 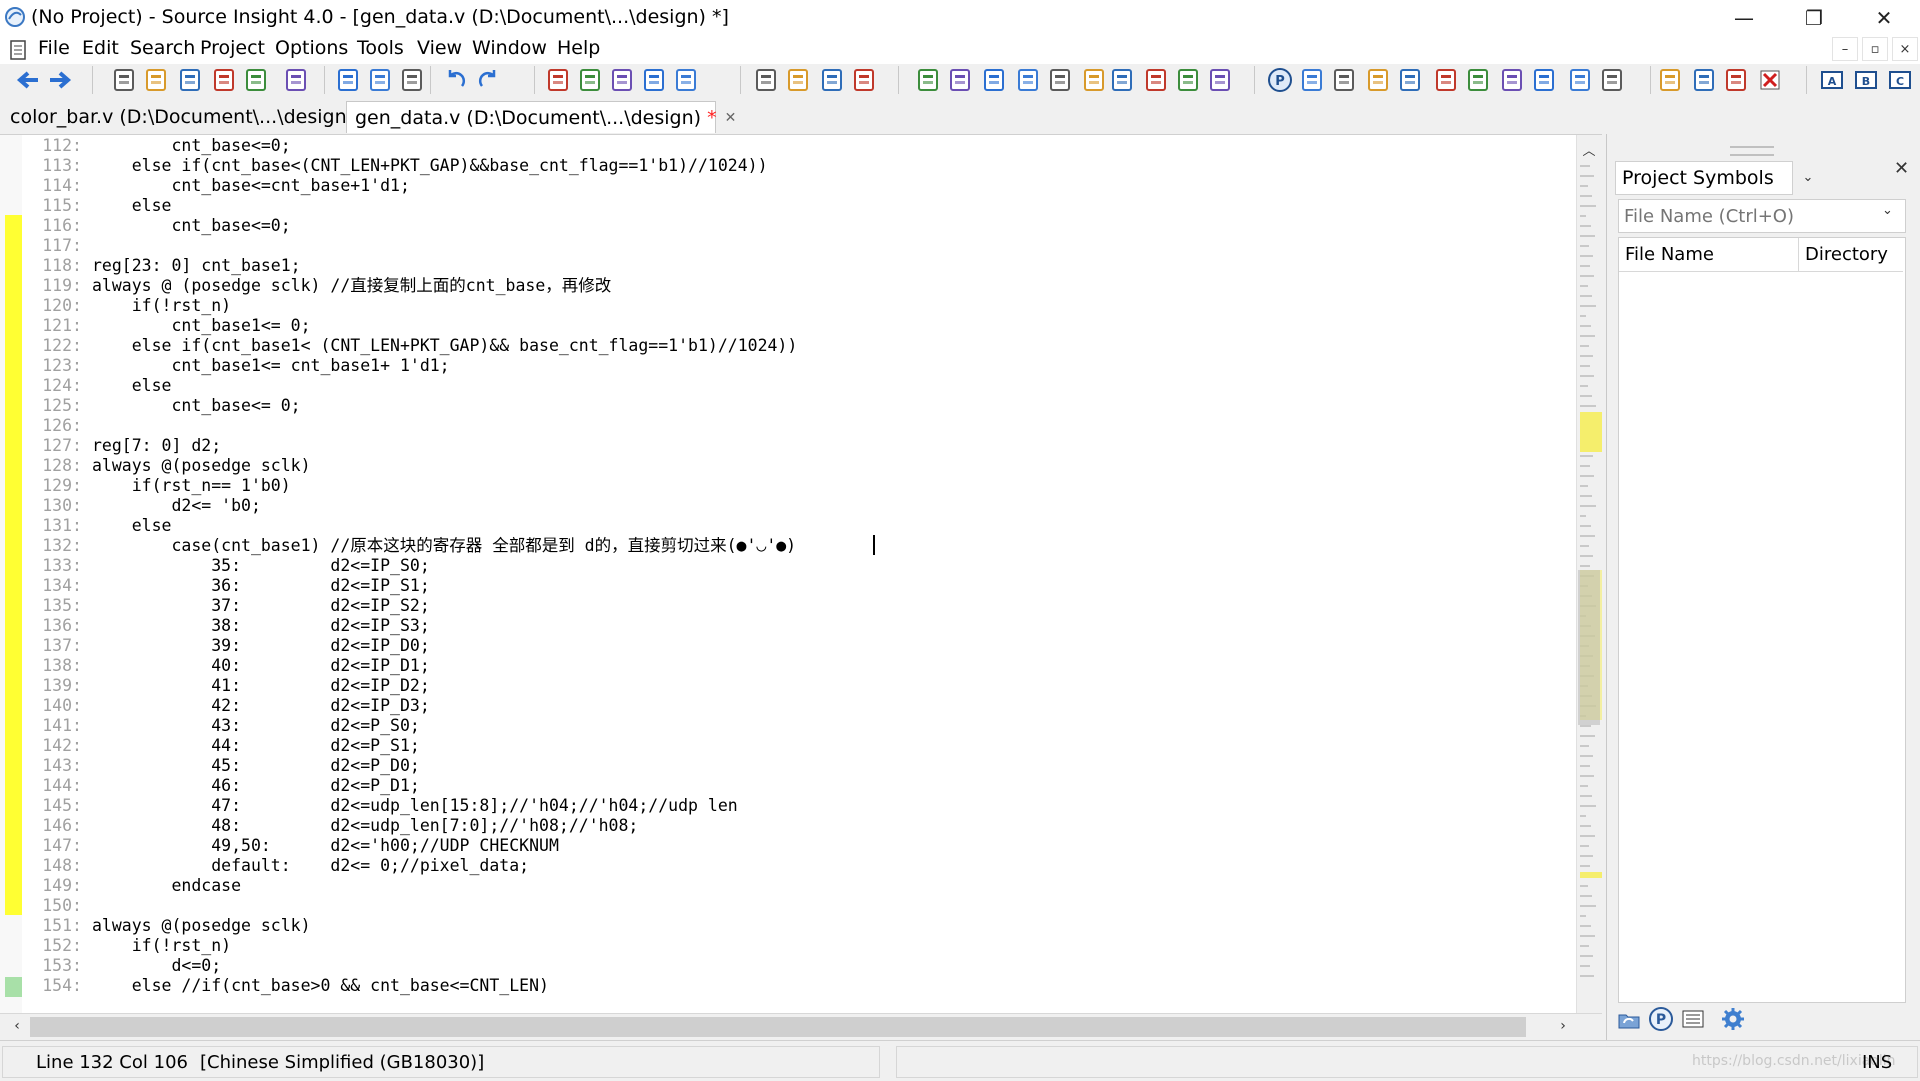 I want to click on undo-icon, so click(x=456, y=80).